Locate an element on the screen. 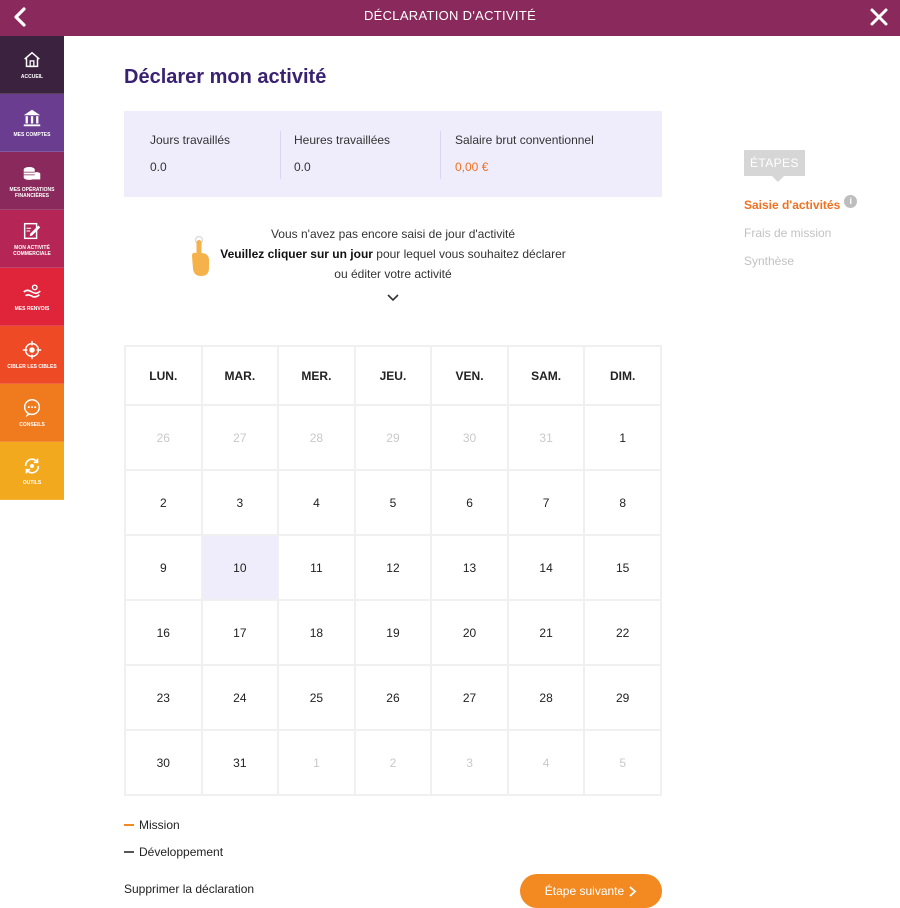  step-label: Frais de mission is located at coordinates (788, 233).